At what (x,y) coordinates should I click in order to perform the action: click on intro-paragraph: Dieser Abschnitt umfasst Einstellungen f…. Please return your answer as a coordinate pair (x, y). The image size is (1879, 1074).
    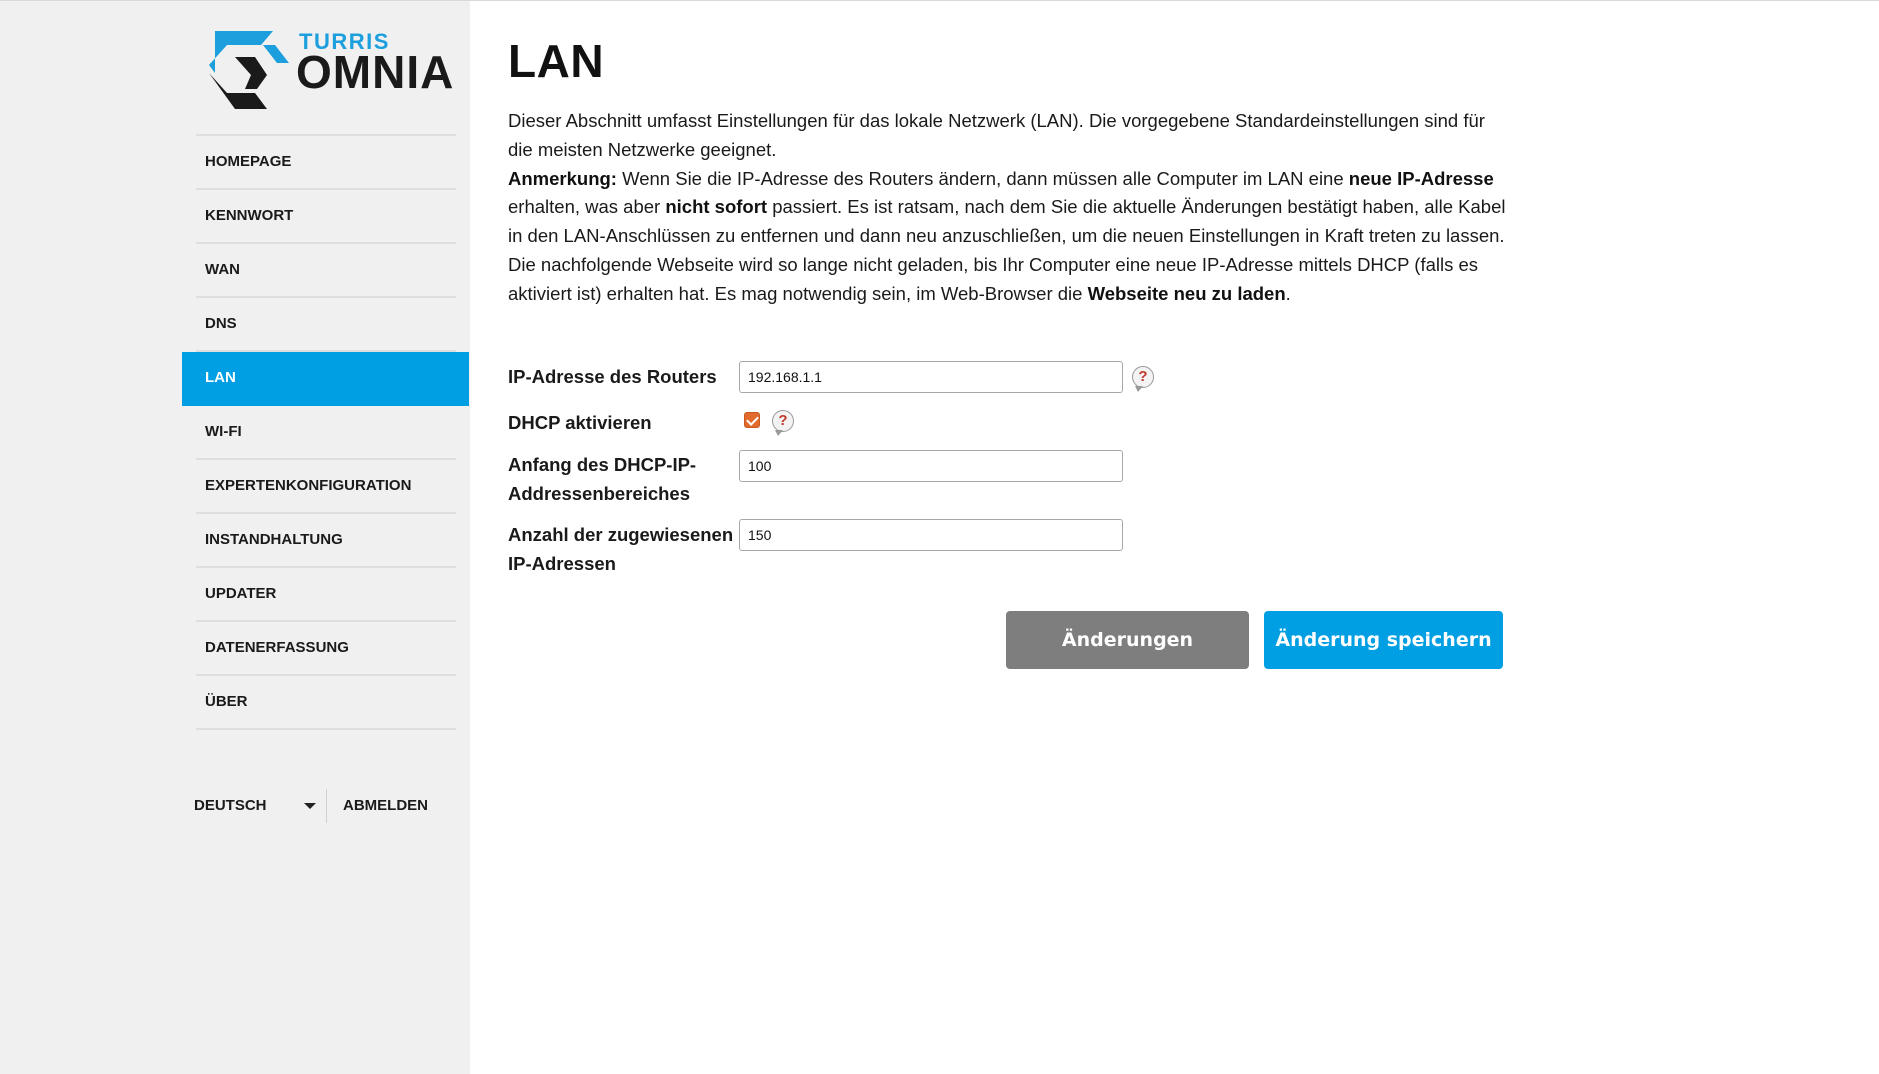
    Looking at the image, I should click on (996, 135).